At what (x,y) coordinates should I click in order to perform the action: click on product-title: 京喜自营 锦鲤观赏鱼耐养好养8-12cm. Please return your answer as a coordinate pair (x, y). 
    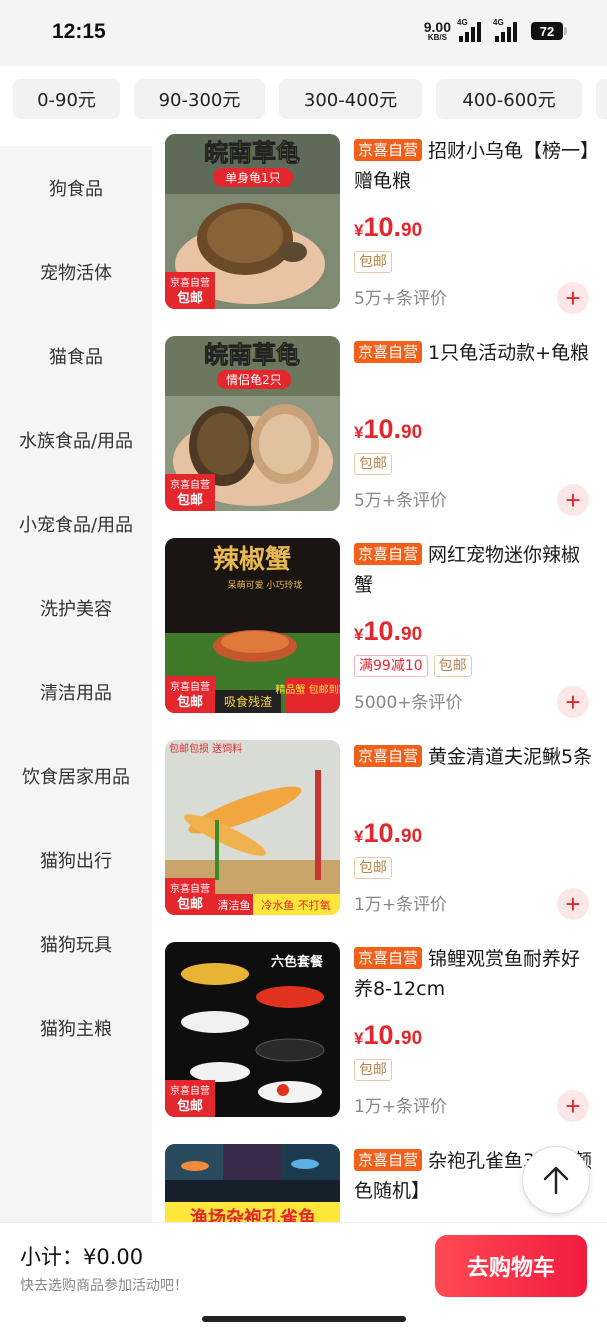
    Looking at the image, I should click on (476, 974).